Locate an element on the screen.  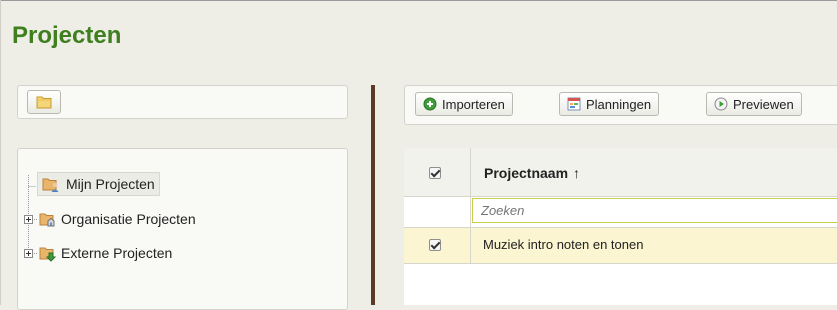
import-button: Importeren is located at coordinates (464, 104).